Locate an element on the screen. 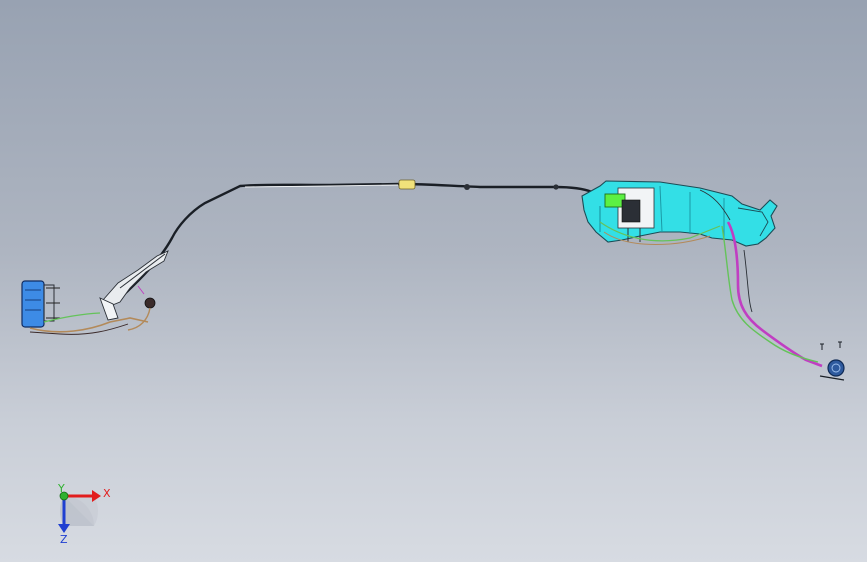  grommet is located at coordinates (836, 368).